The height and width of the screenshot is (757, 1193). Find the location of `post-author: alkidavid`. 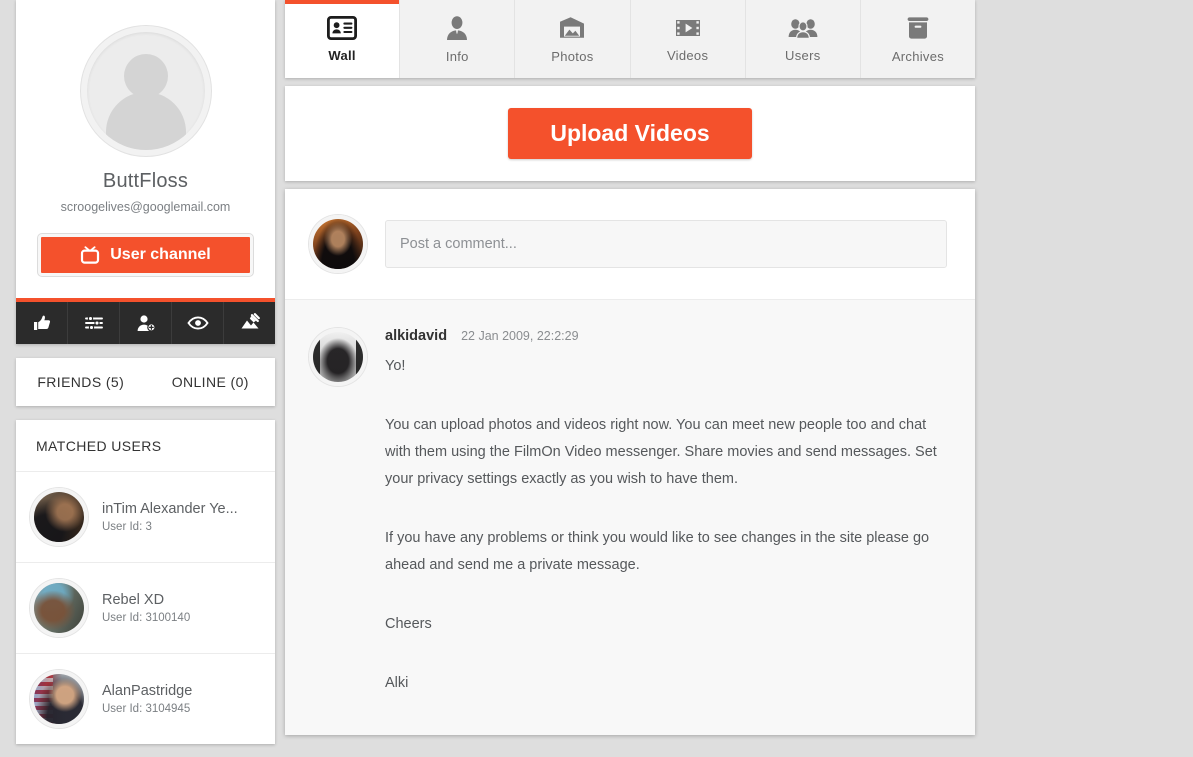

post-author: alkidavid is located at coordinates (416, 336).